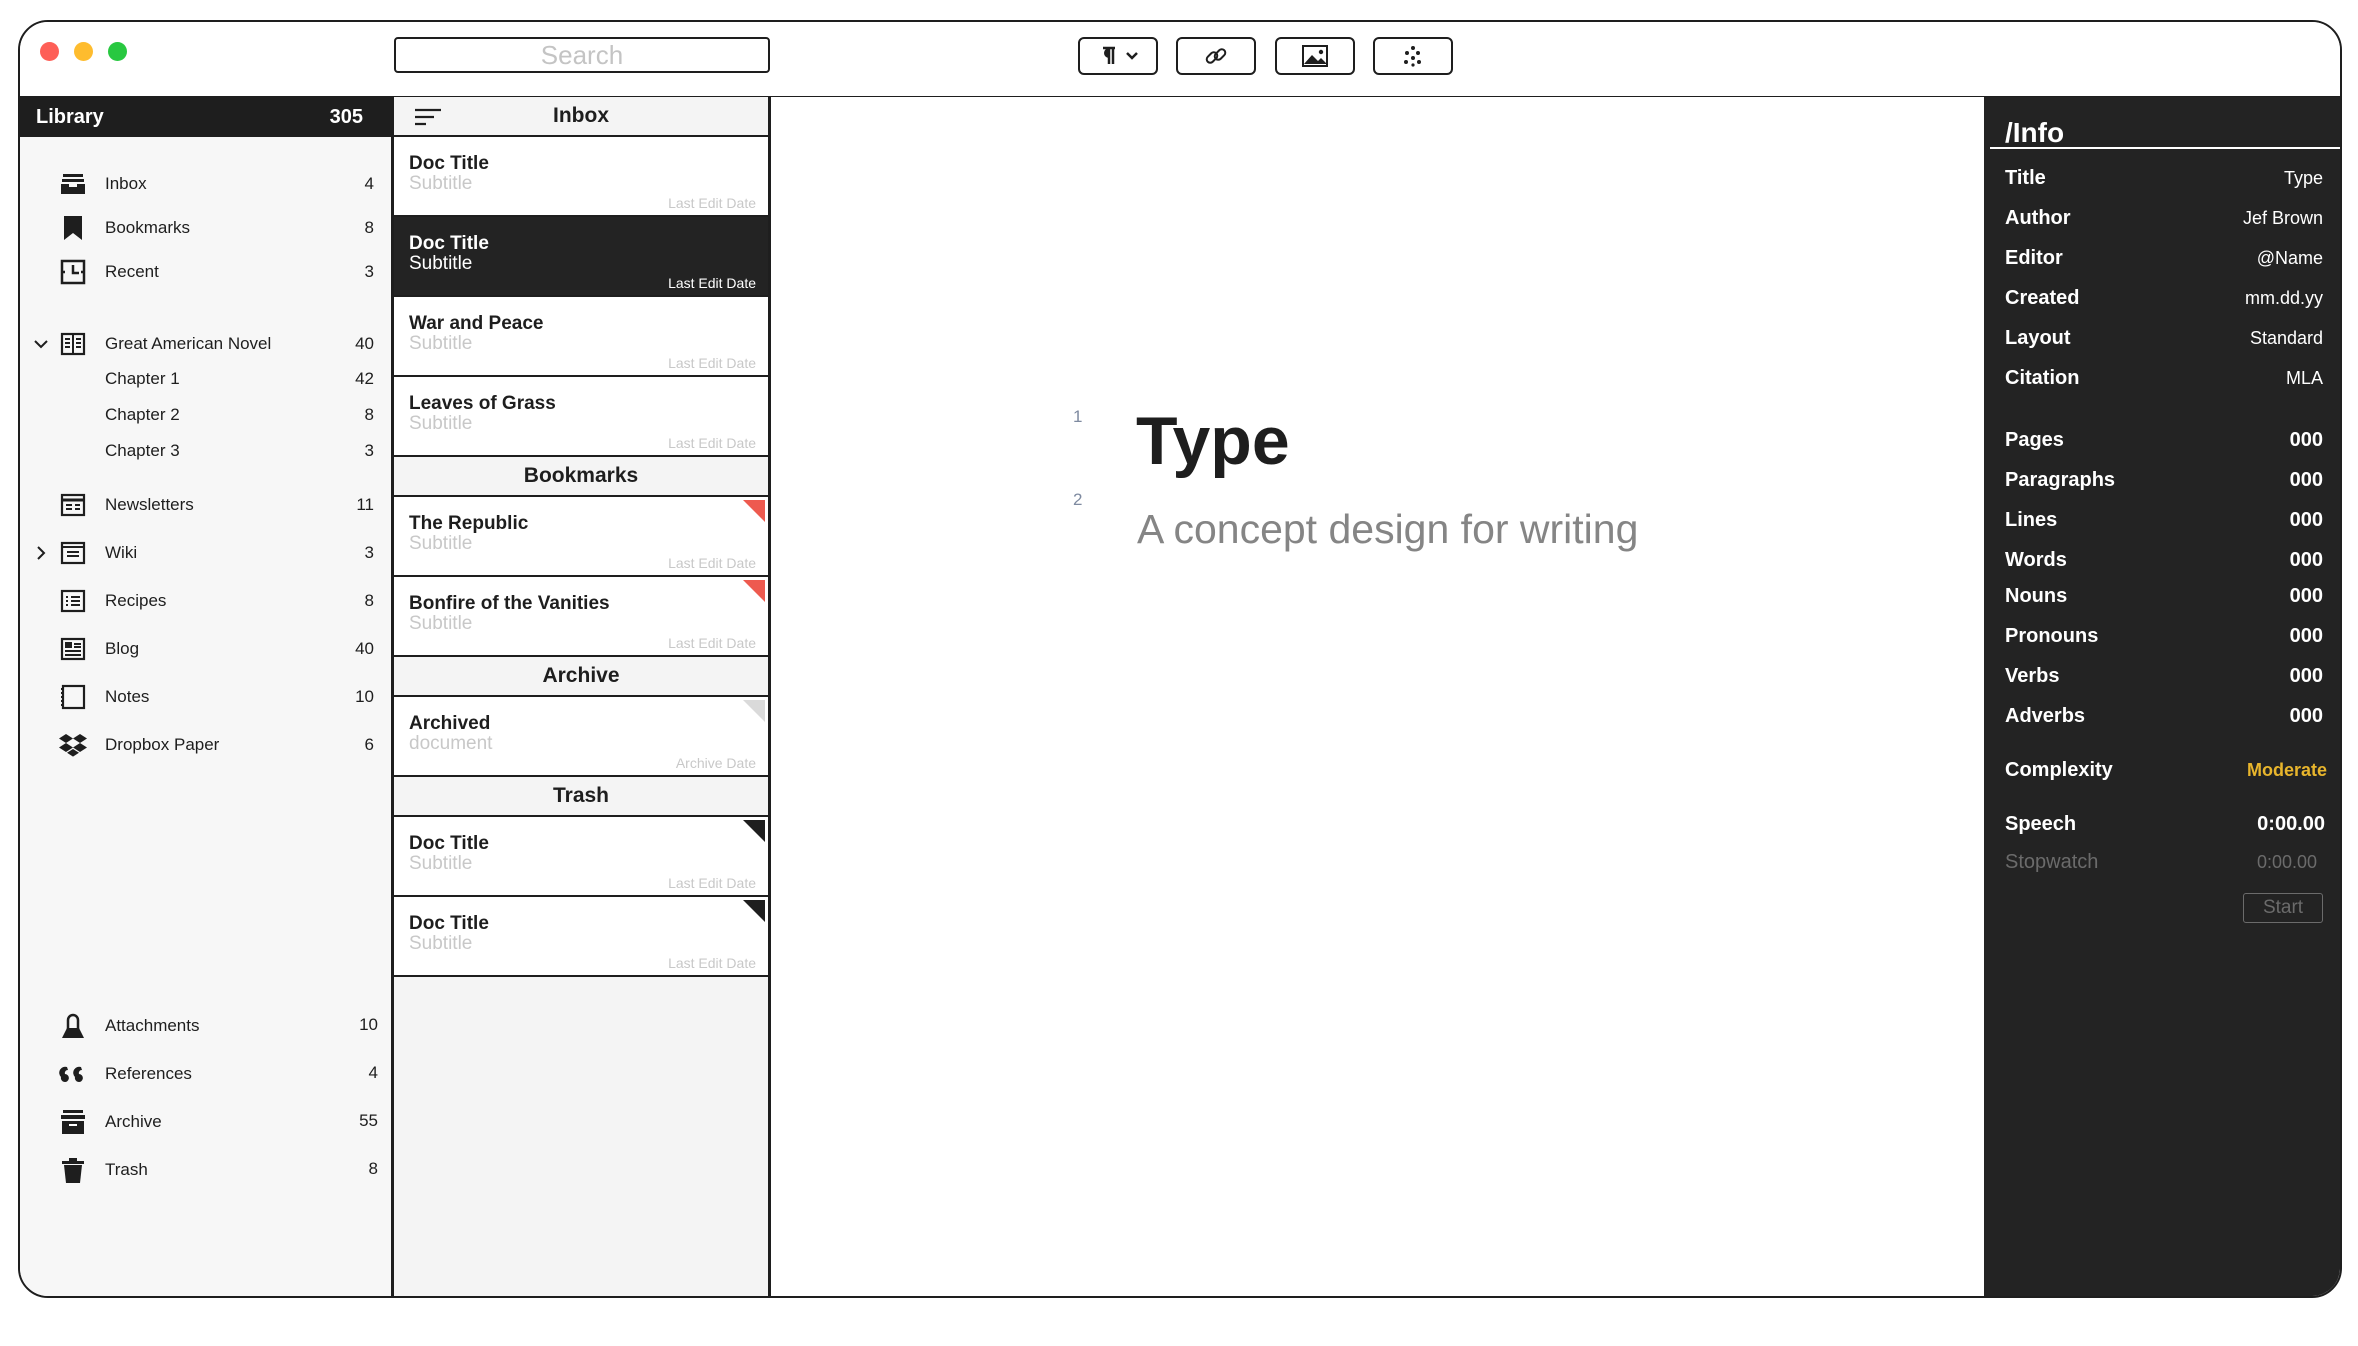 Image resolution: width=2358 pixels, height=1346 pixels. What do you see at coordinates (2286, 769) in the screenshot?
I see `complexity-value: Moderate` at bounding box center [2286, 769].